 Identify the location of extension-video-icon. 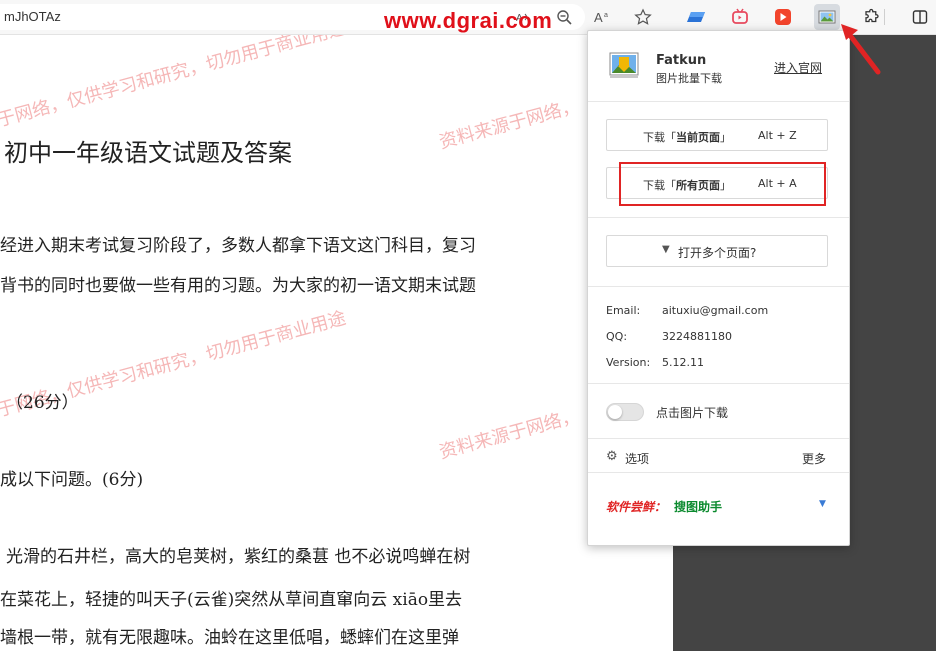
(783, 17).